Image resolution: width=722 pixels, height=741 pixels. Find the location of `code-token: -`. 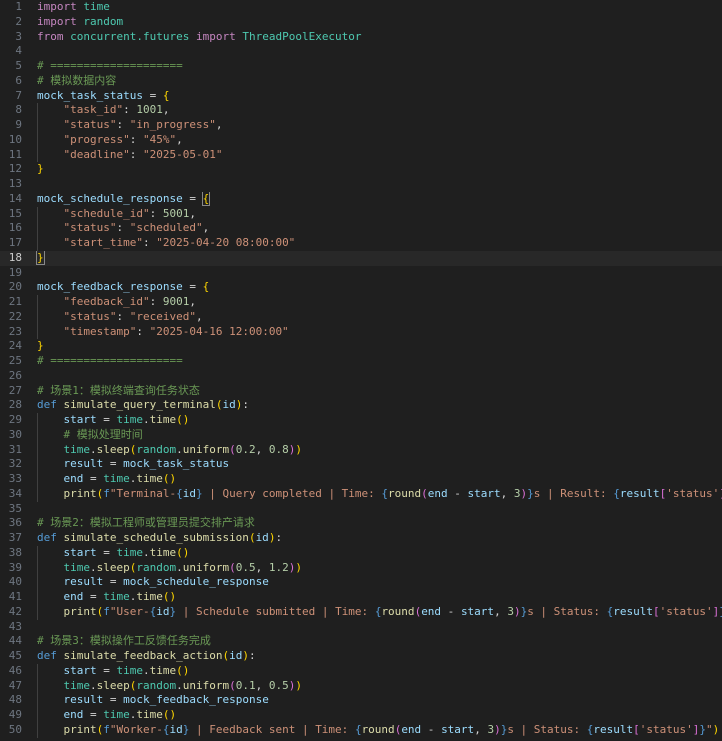

code-token: - is located at coordinates (431, 729).